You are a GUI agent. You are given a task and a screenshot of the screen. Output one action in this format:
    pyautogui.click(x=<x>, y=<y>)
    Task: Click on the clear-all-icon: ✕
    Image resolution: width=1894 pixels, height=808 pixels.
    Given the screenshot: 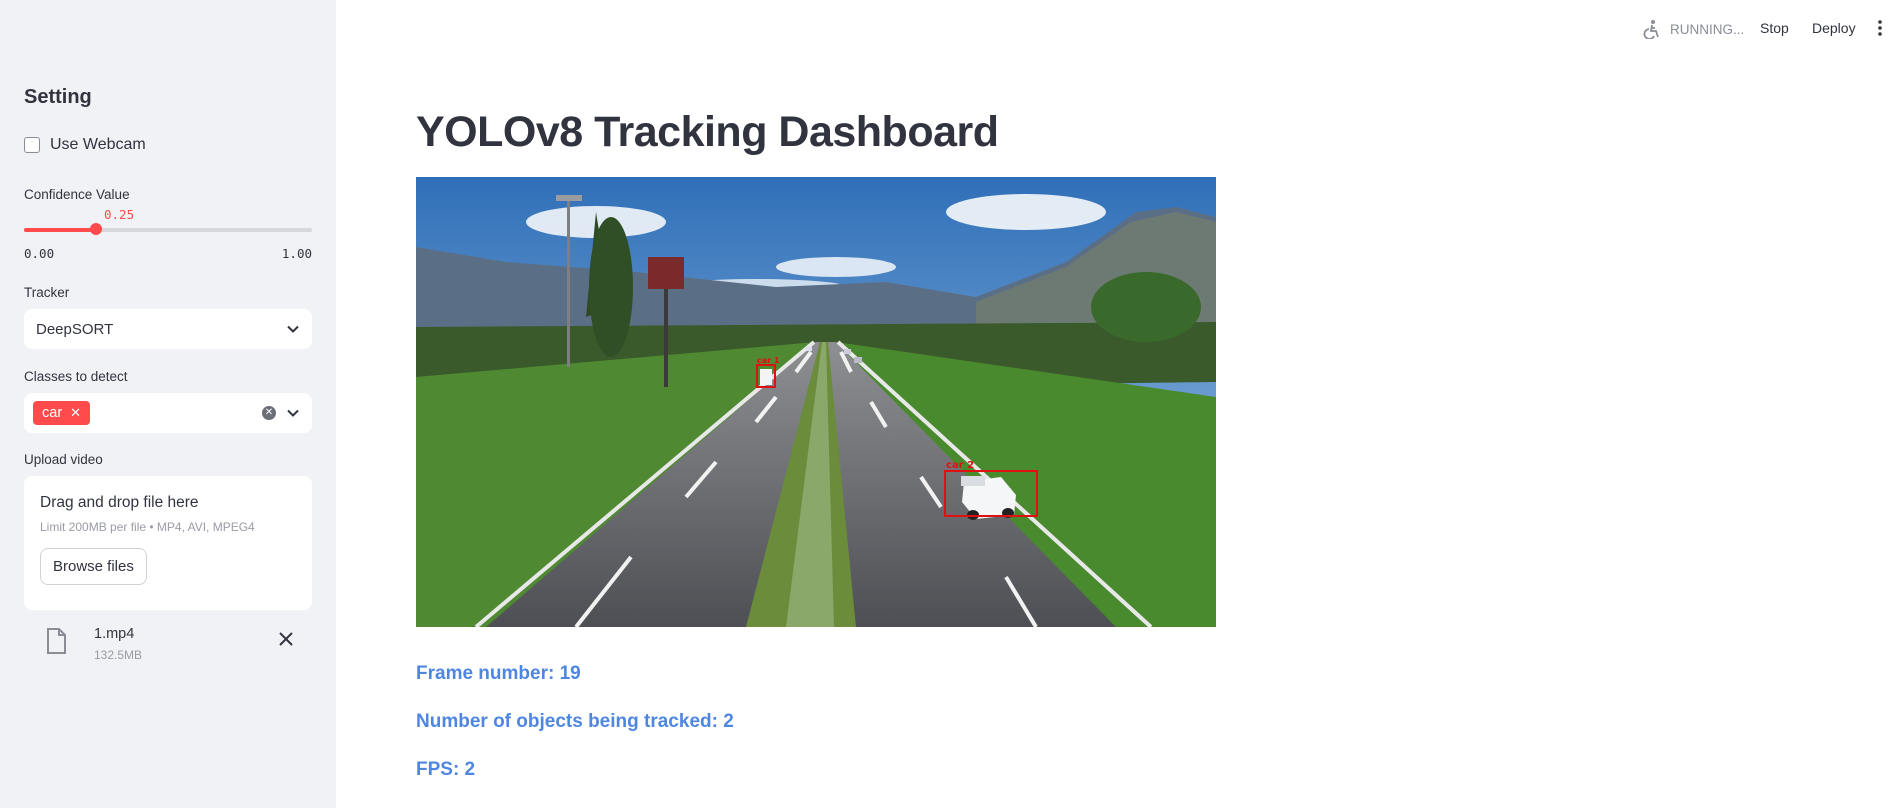 What is the action you would take?
    pyautogui.click(x=269, y=413)
    